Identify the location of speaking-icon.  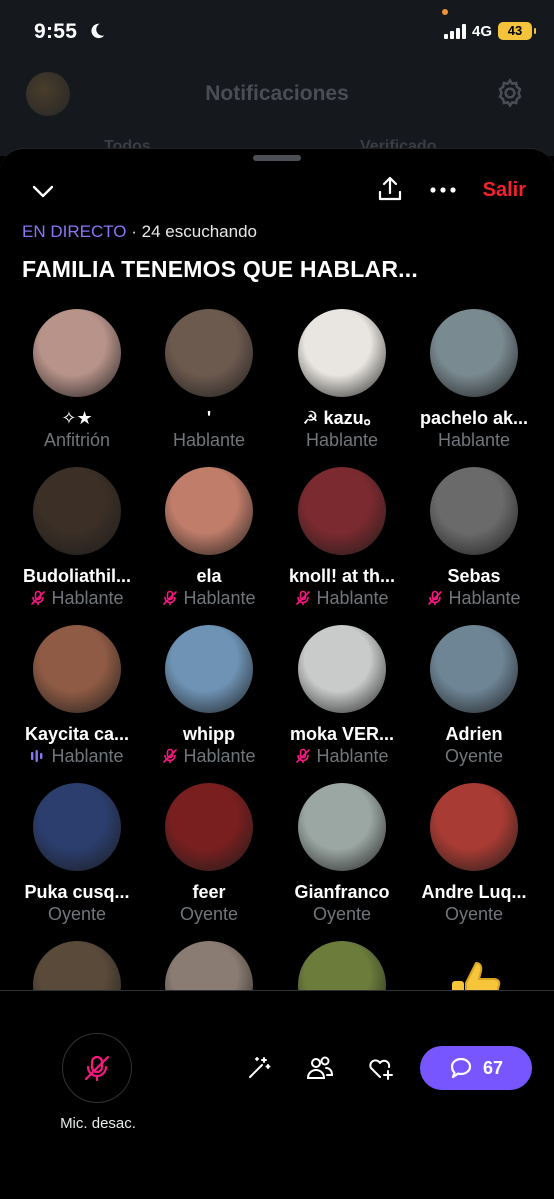
(37, 756).